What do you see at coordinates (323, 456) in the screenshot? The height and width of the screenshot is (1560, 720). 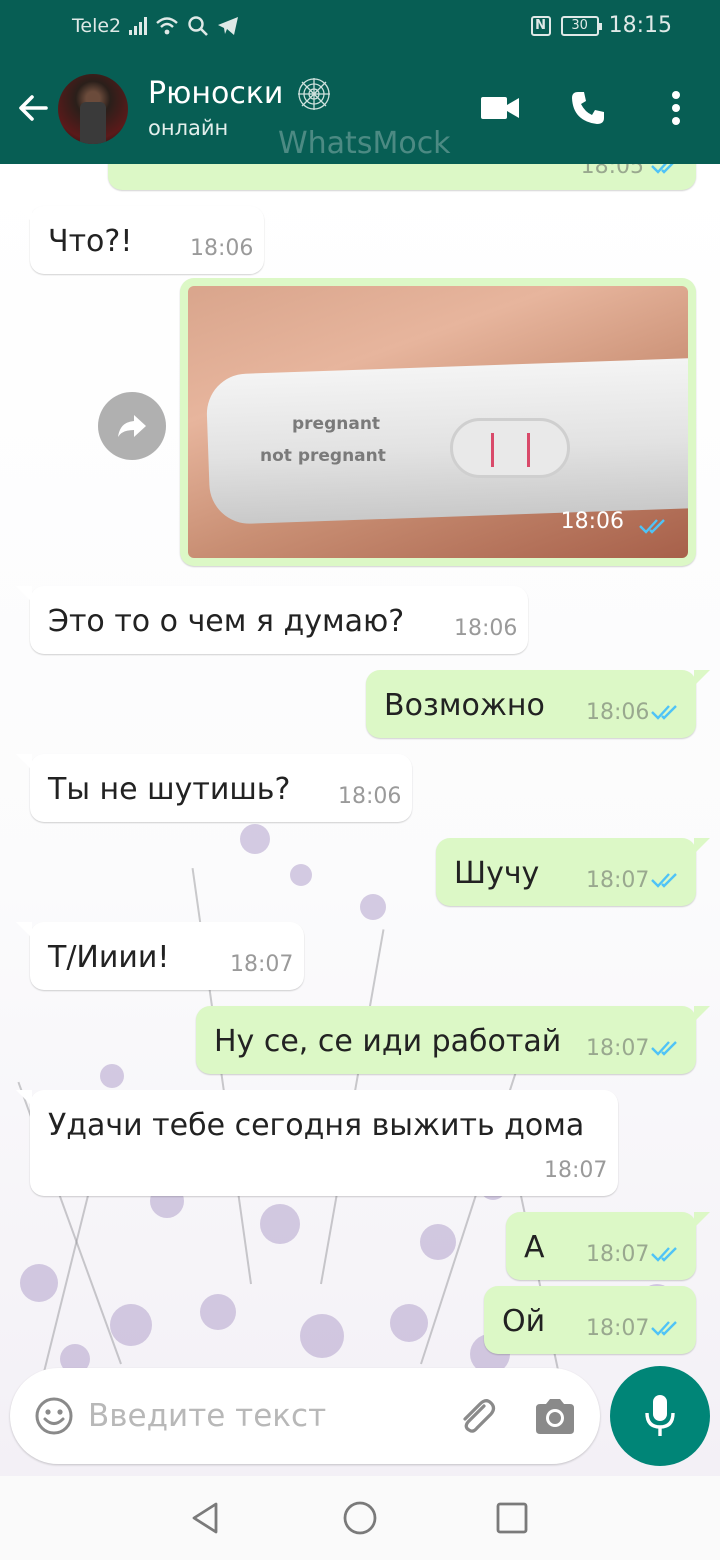 I see `photo-label: not pregnant` at bounding box center [323, 456].